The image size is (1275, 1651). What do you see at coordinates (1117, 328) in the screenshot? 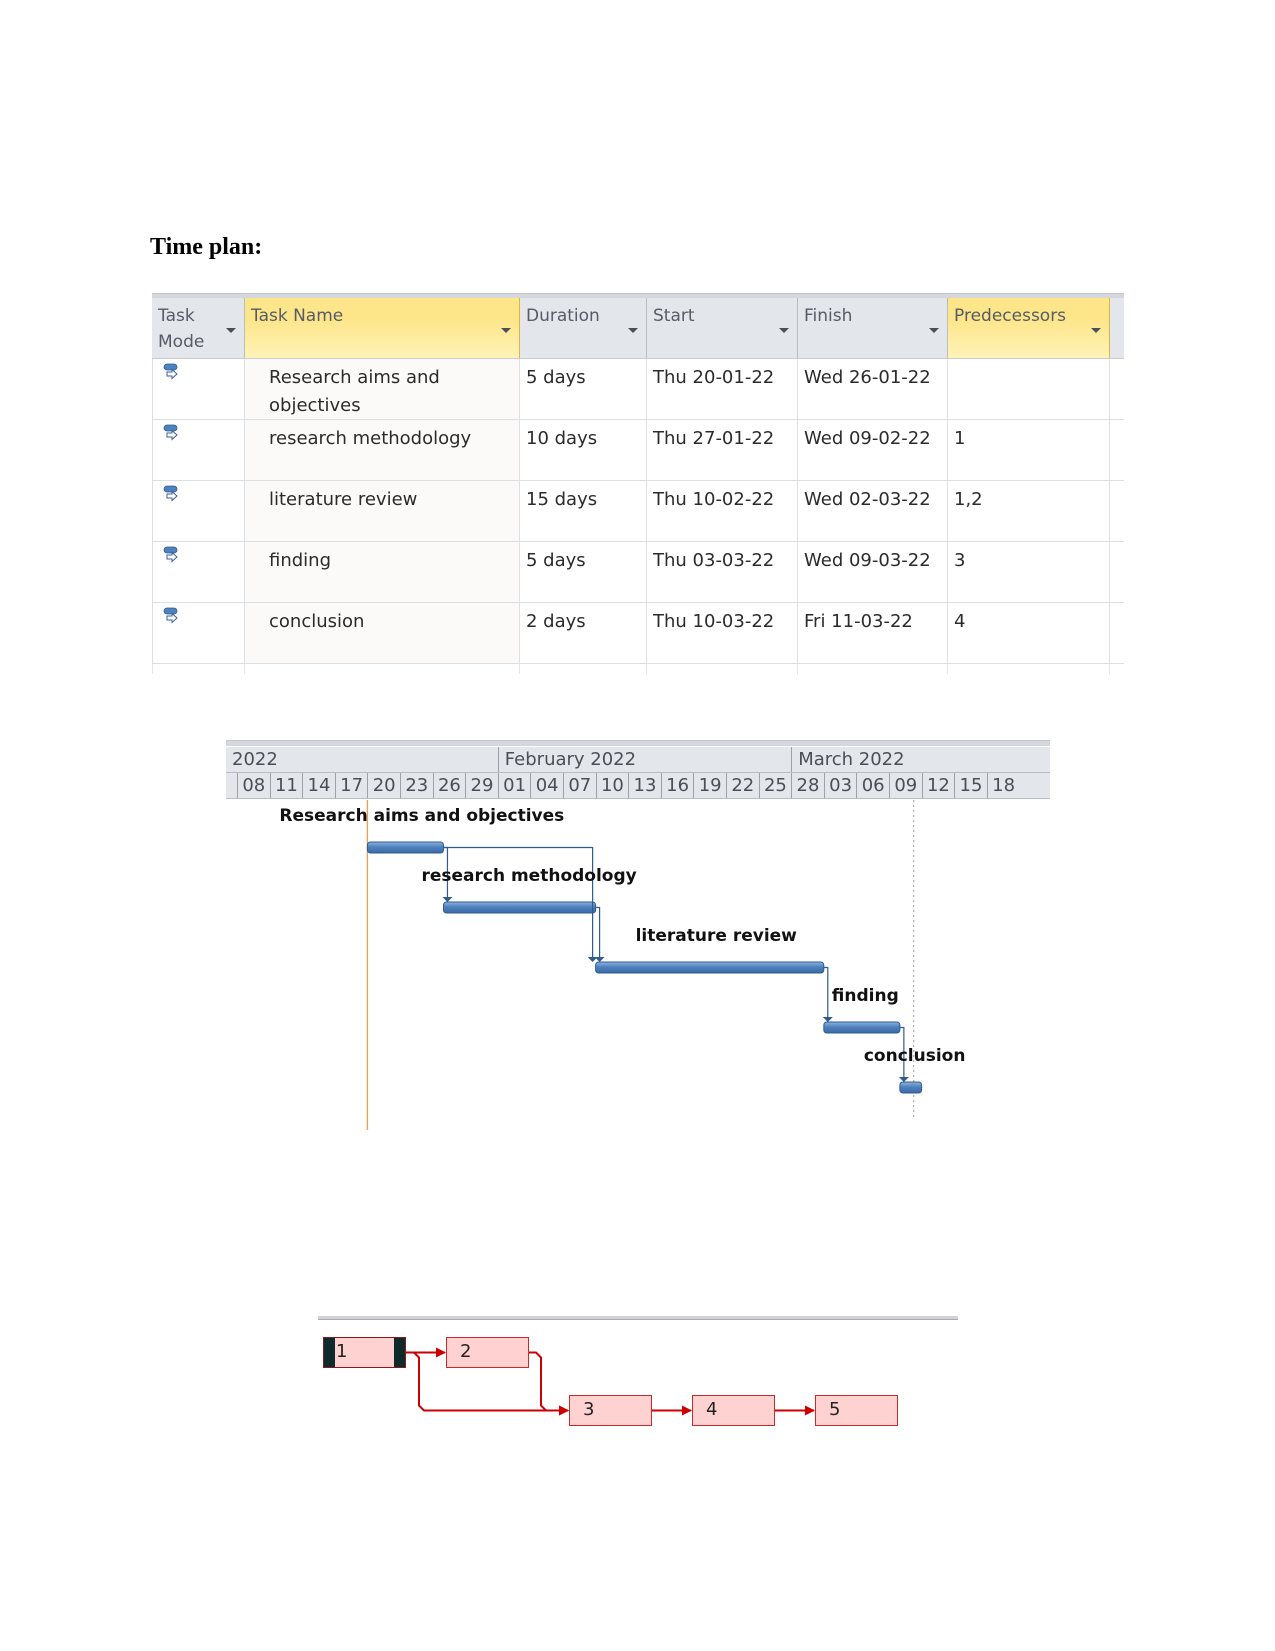
I see `column-header-add-new` at bounding box center [1117, 328].